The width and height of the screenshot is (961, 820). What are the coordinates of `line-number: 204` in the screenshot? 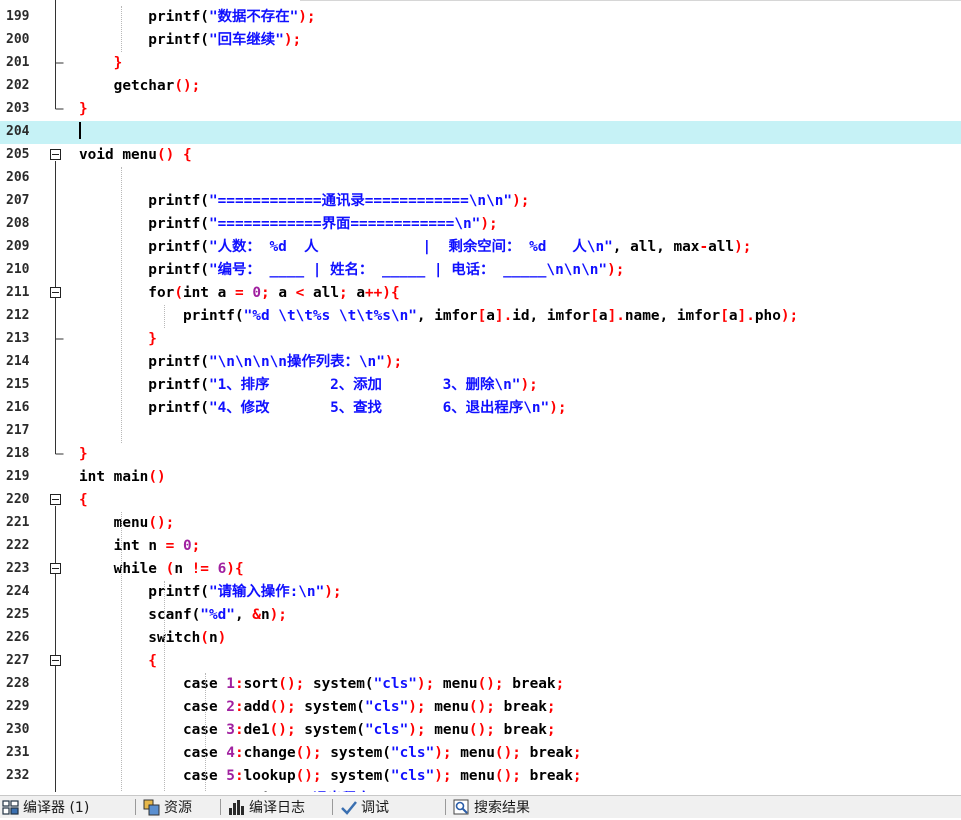 It's located at (18, 131).